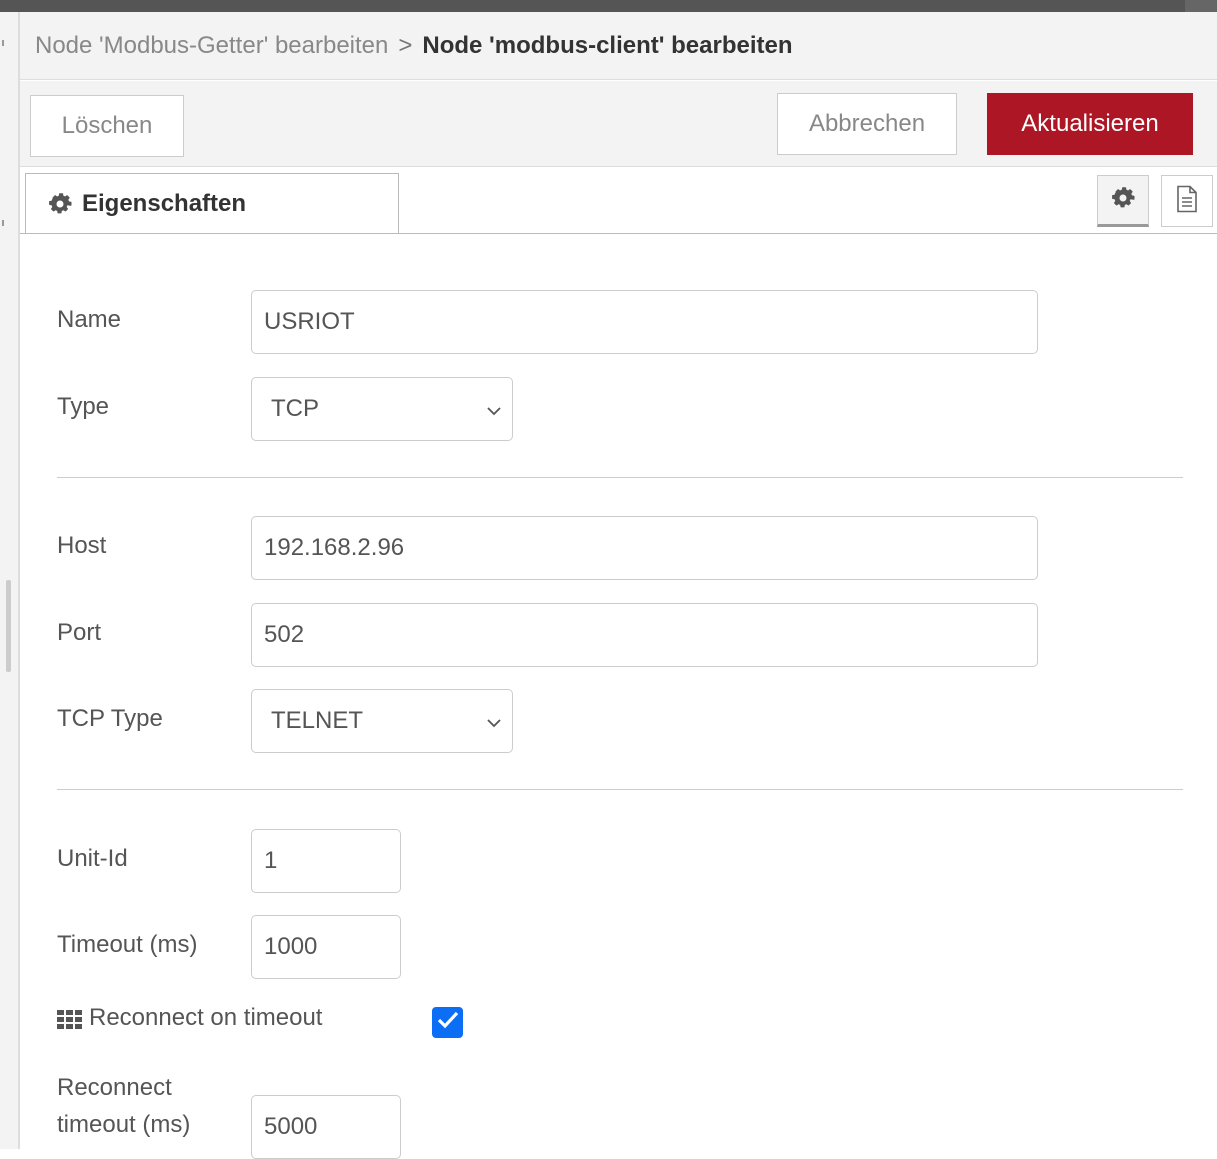 This screenshot has width=1217, height=1159. I want to click on reconnect-on-timeout-label: Reconnect on timeout, so click(206, 1017).